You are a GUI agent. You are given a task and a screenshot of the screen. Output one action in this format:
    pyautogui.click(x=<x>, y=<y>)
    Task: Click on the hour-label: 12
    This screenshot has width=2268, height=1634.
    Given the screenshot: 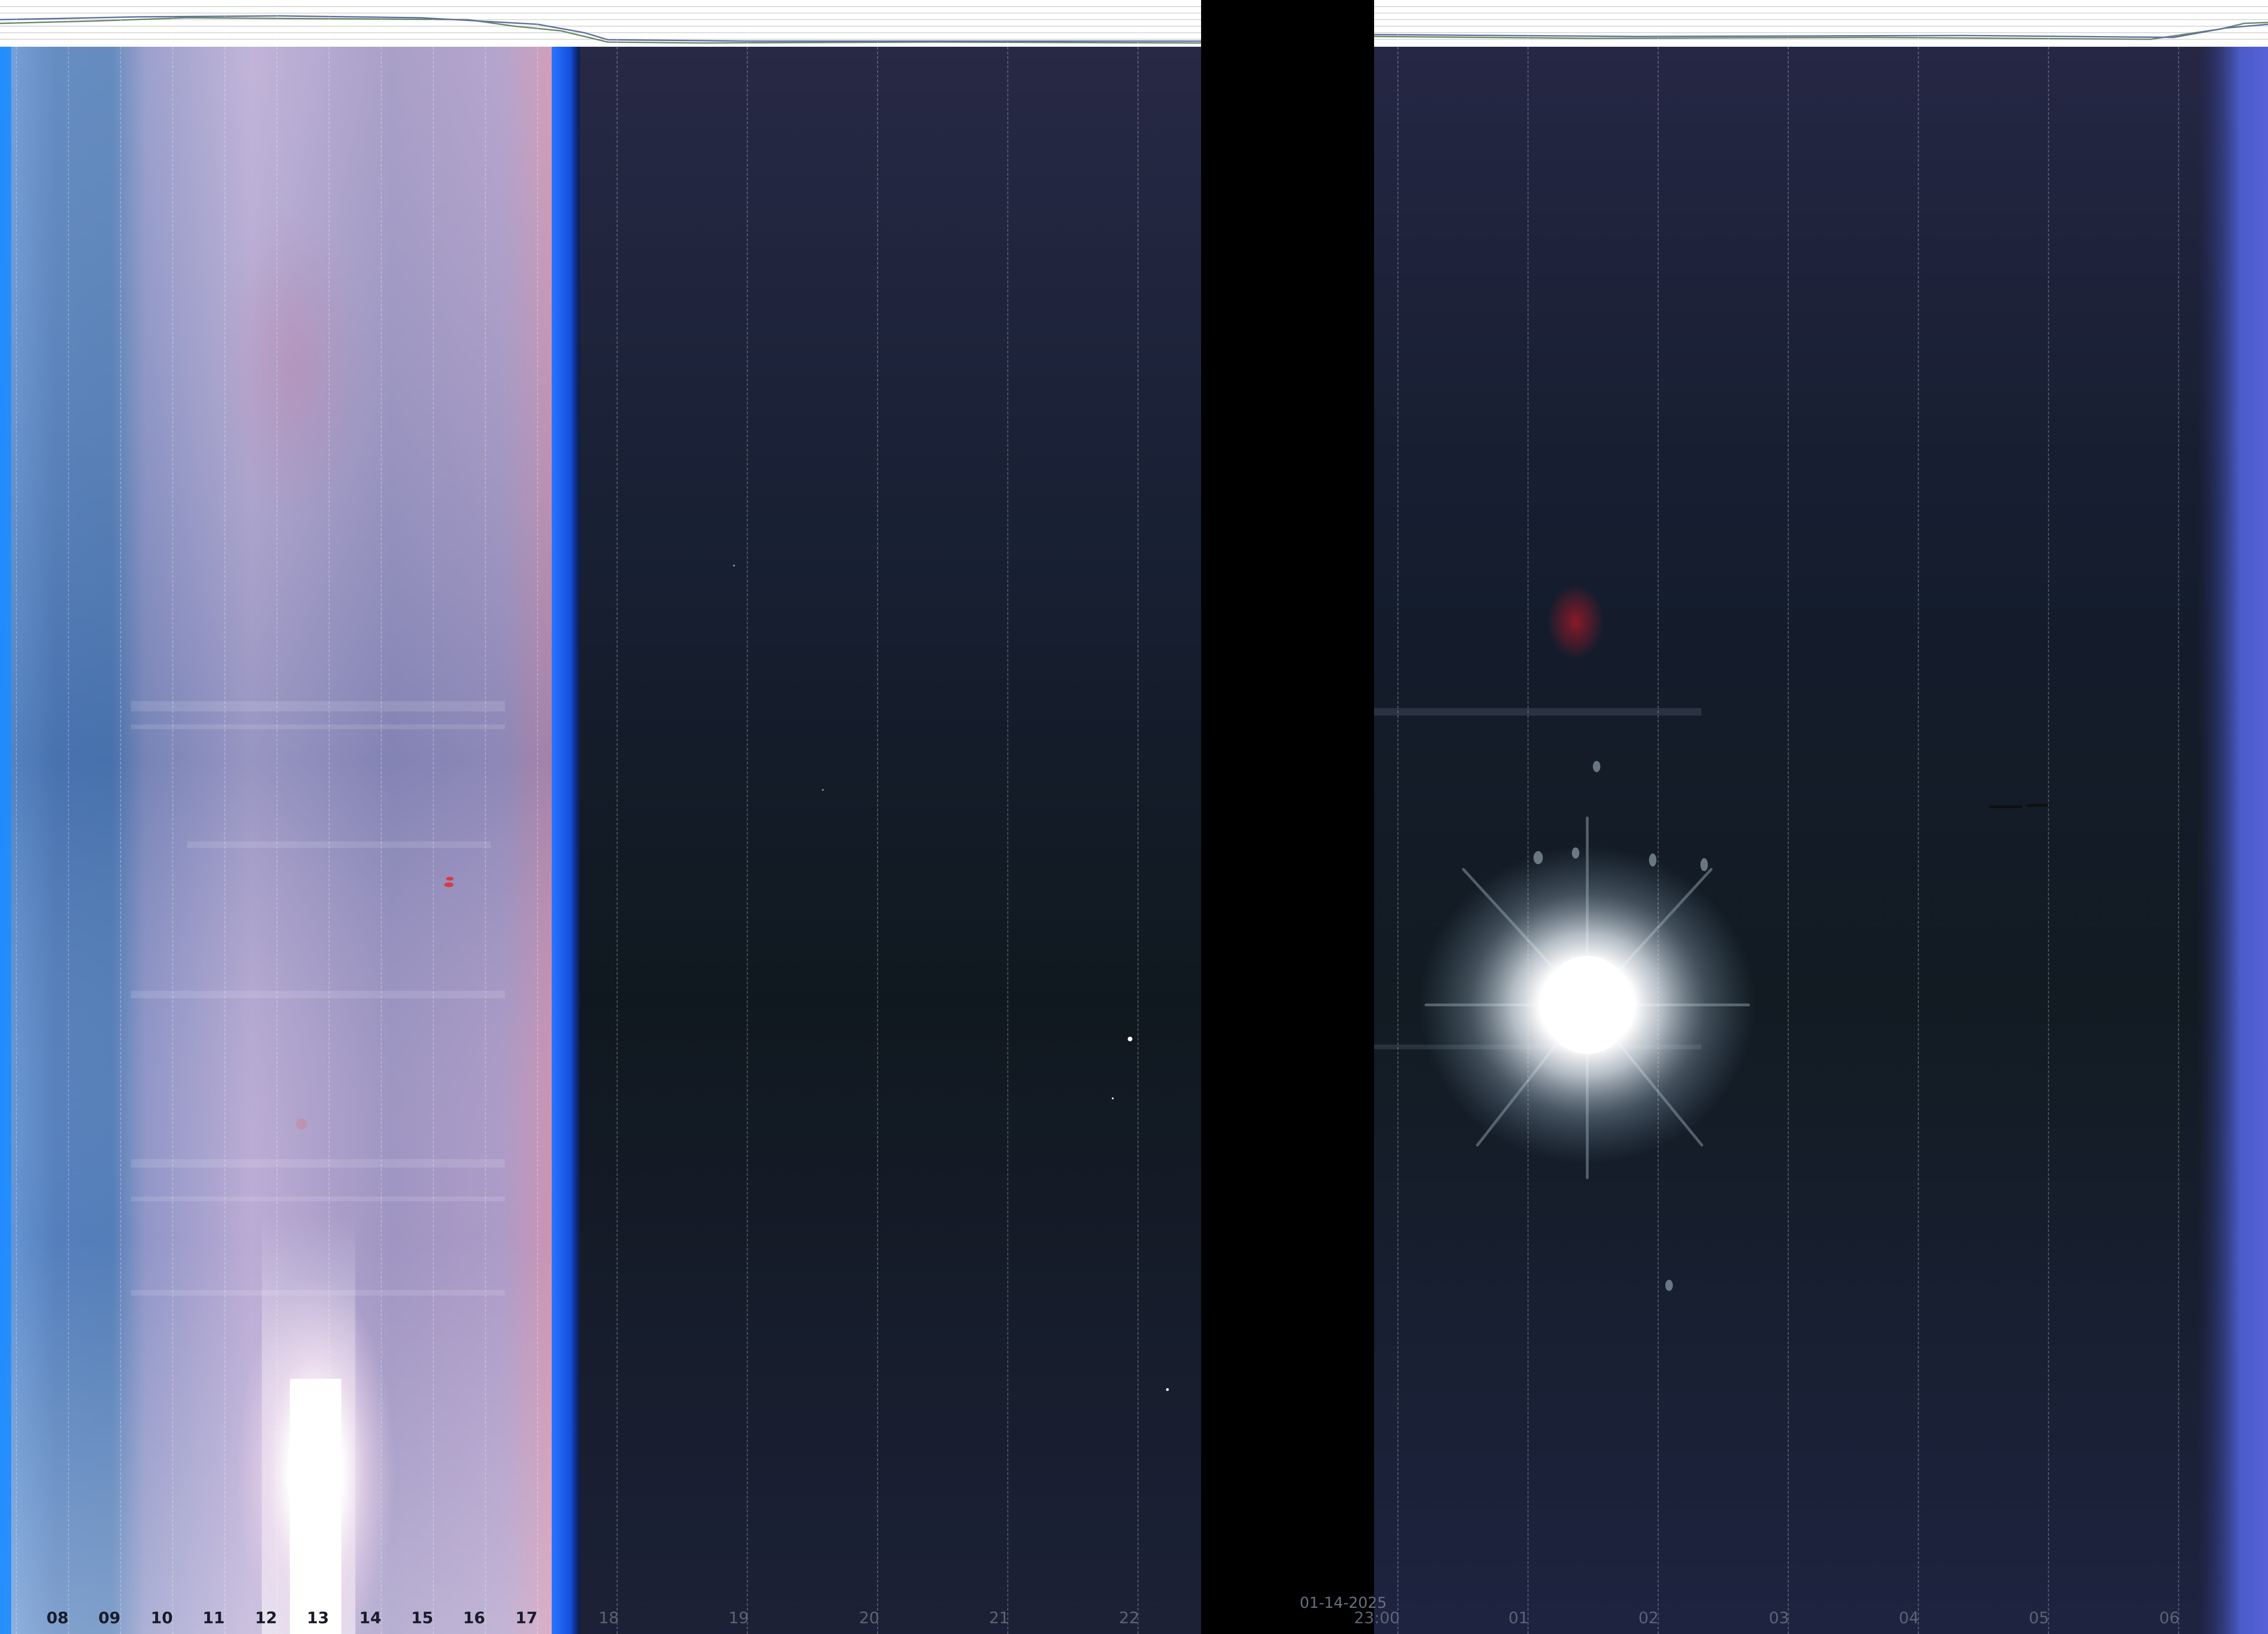 What is the action you would take?
    pyautogui.click(x=266, y=1618)
    